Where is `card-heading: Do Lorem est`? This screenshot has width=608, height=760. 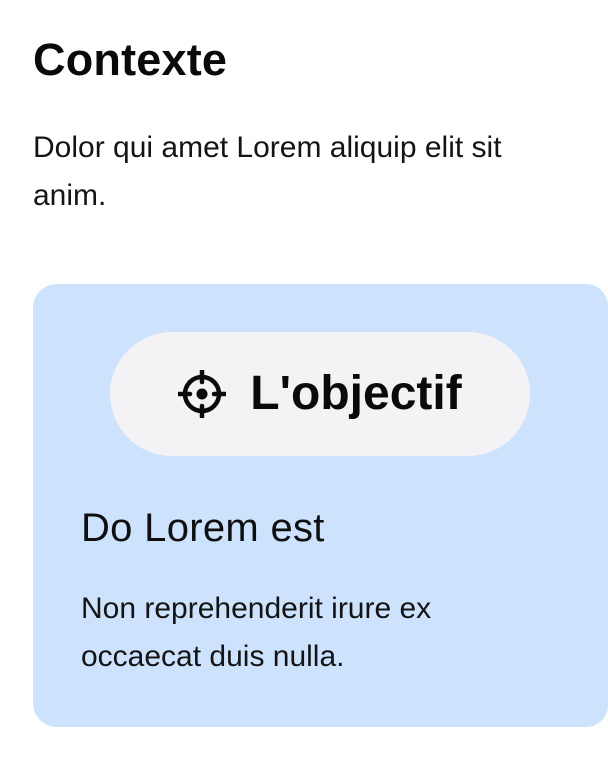 card-heading: Do Lorem est is located at coordinates (203, 528).